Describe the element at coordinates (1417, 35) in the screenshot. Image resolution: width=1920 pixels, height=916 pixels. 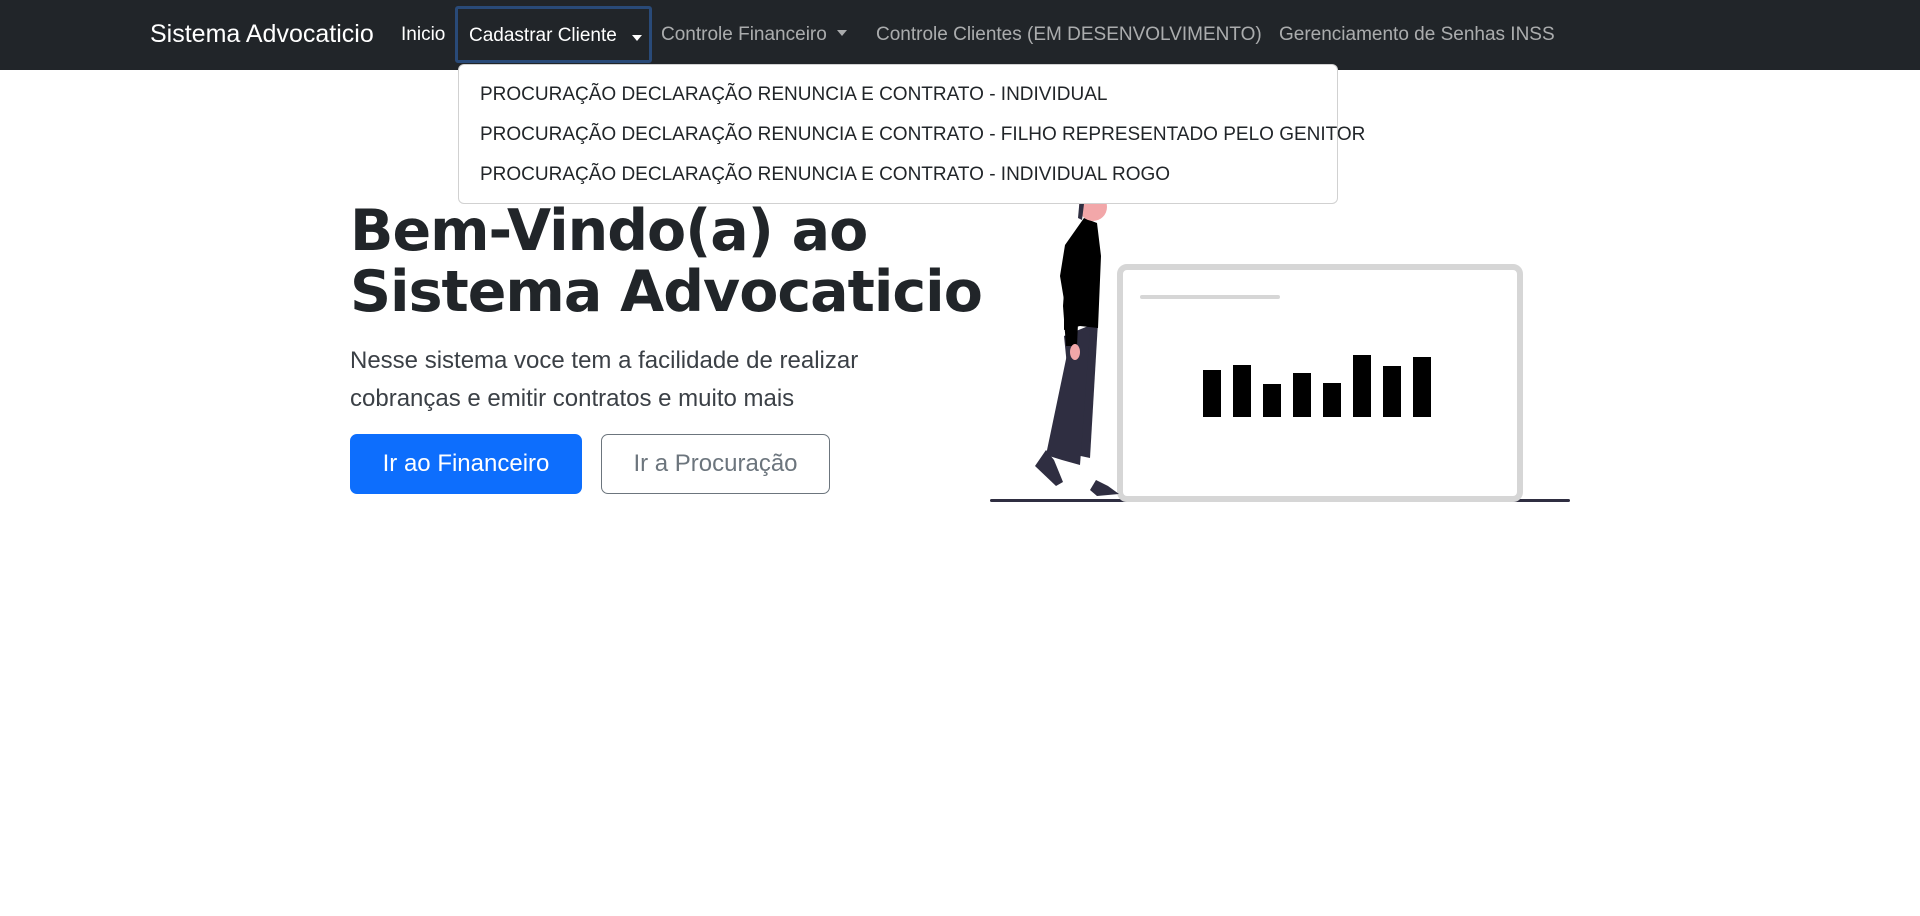
I see `nav-link-gerenciamento-senhas: Gerenciamento de Senhas INSS` at that location.